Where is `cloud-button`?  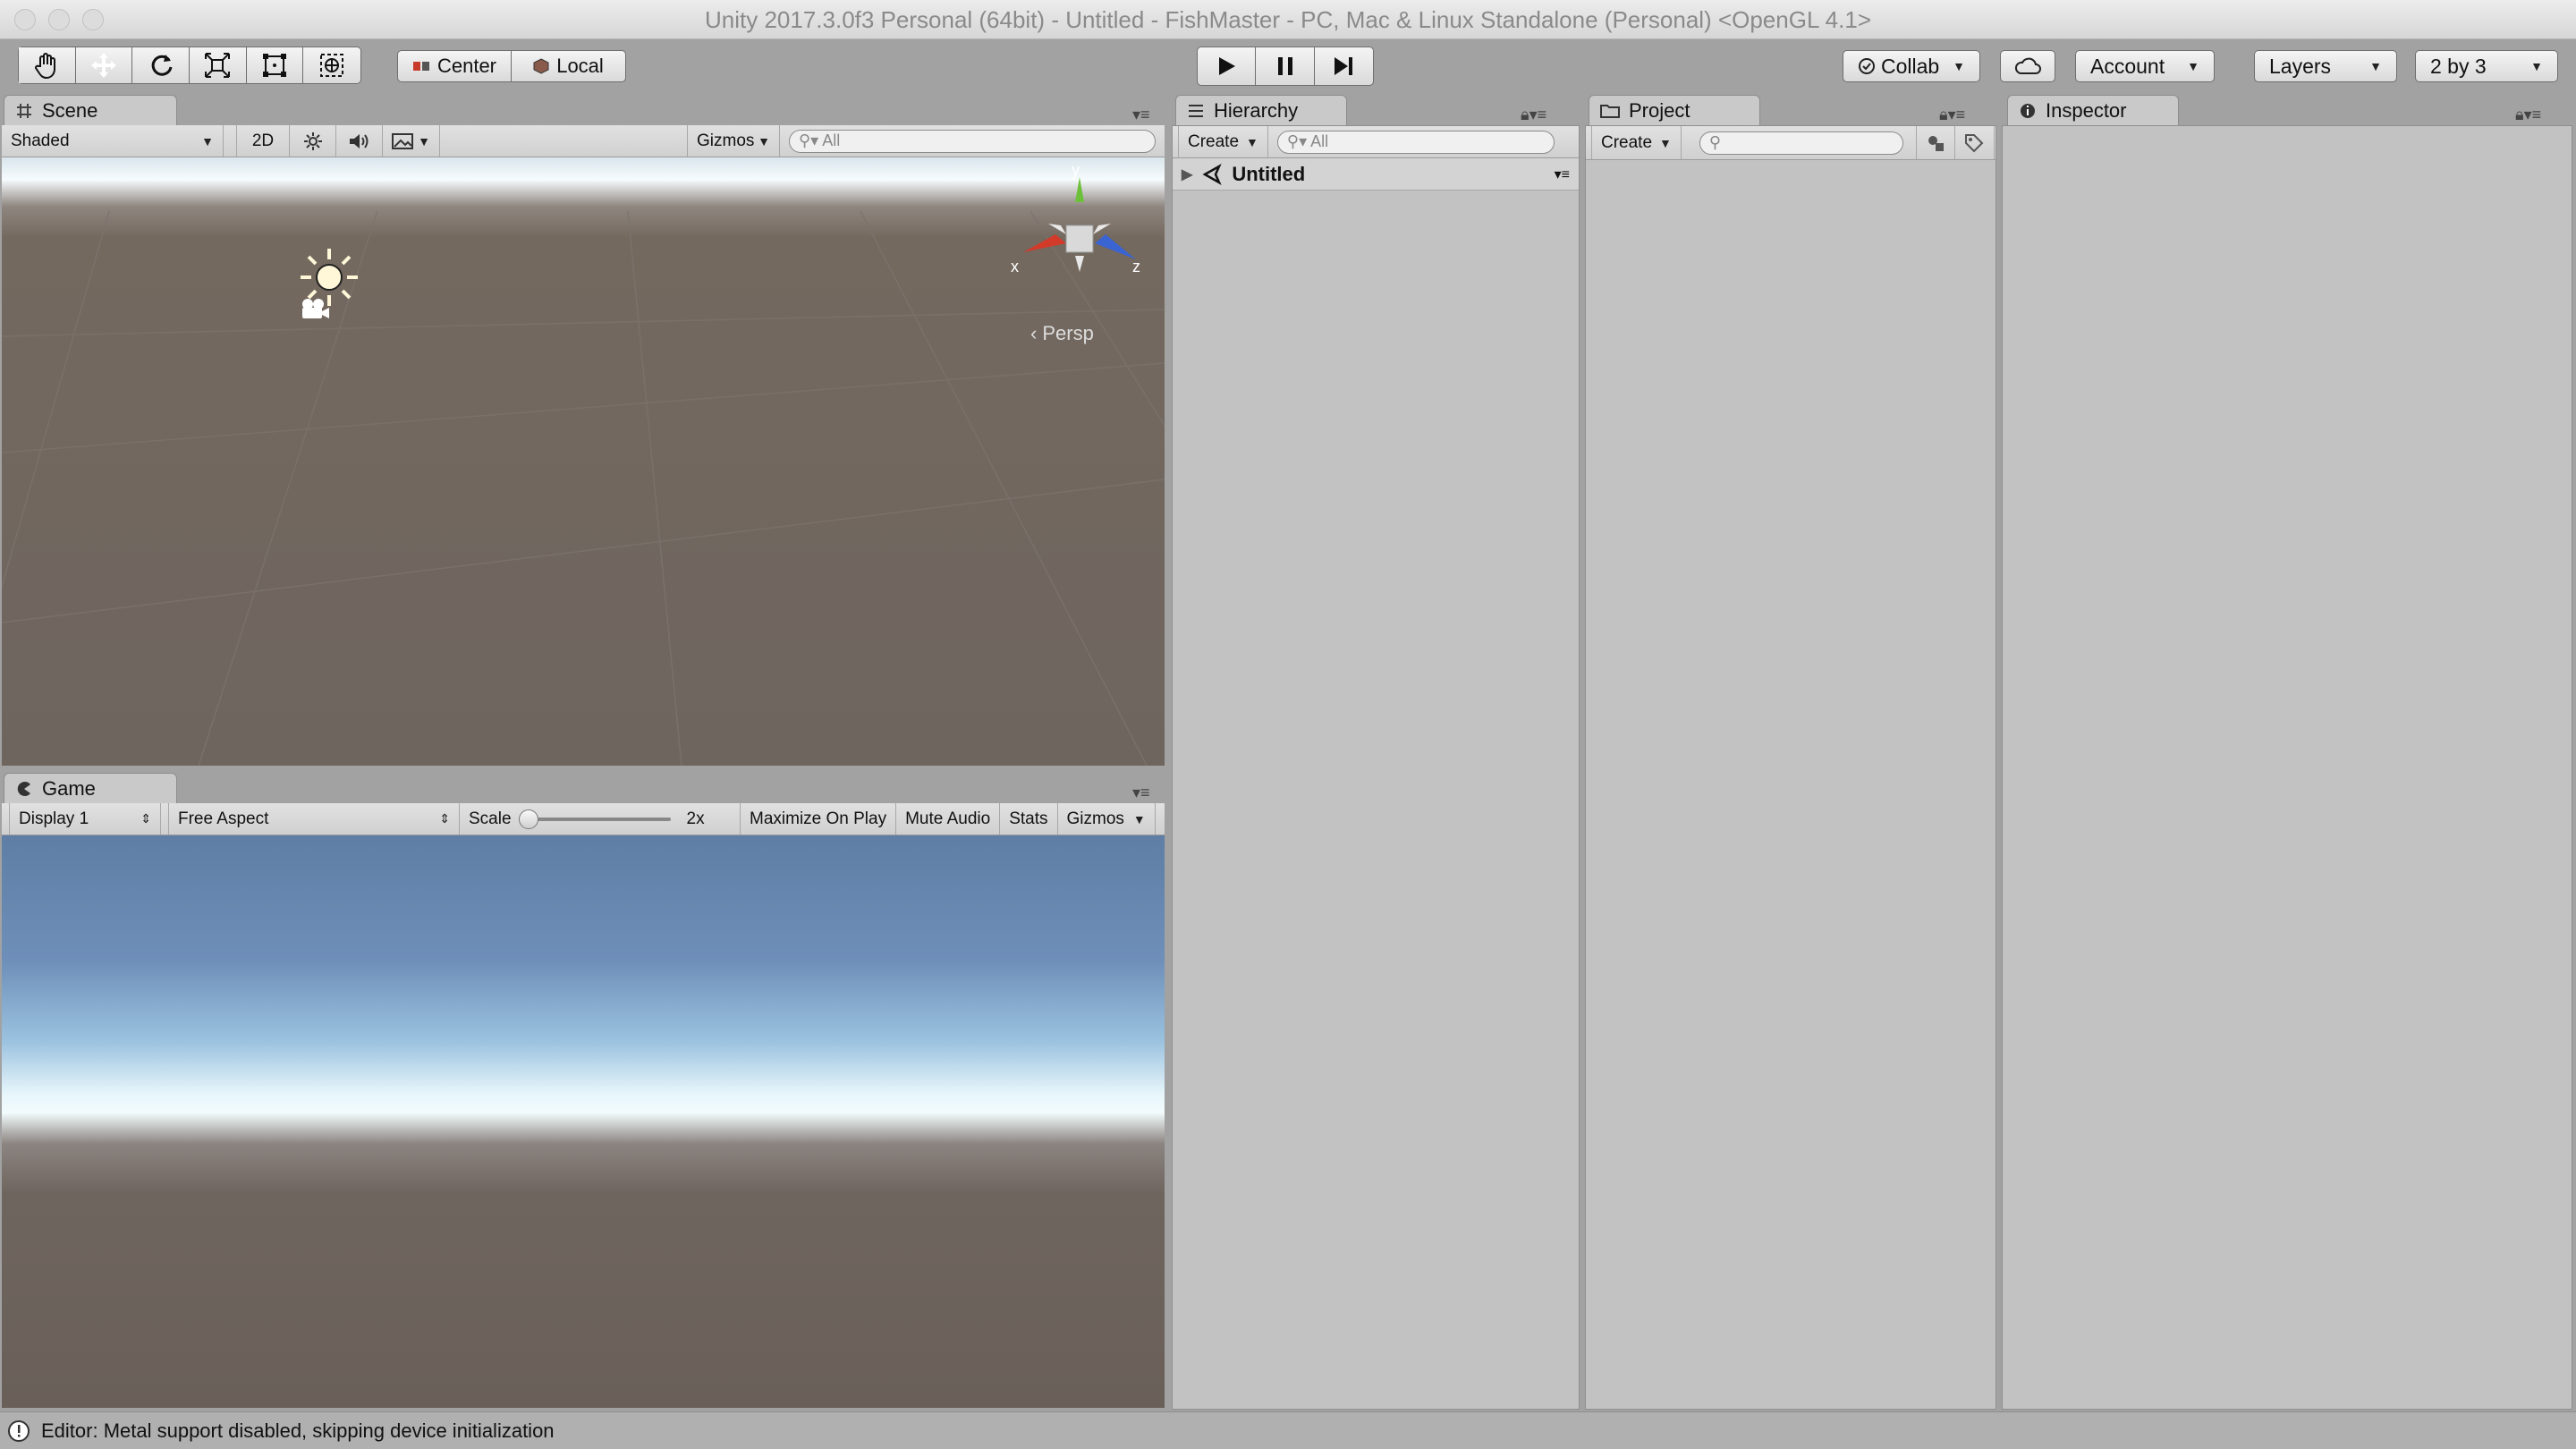
cloud-button is located at coordinates (2027, 66).